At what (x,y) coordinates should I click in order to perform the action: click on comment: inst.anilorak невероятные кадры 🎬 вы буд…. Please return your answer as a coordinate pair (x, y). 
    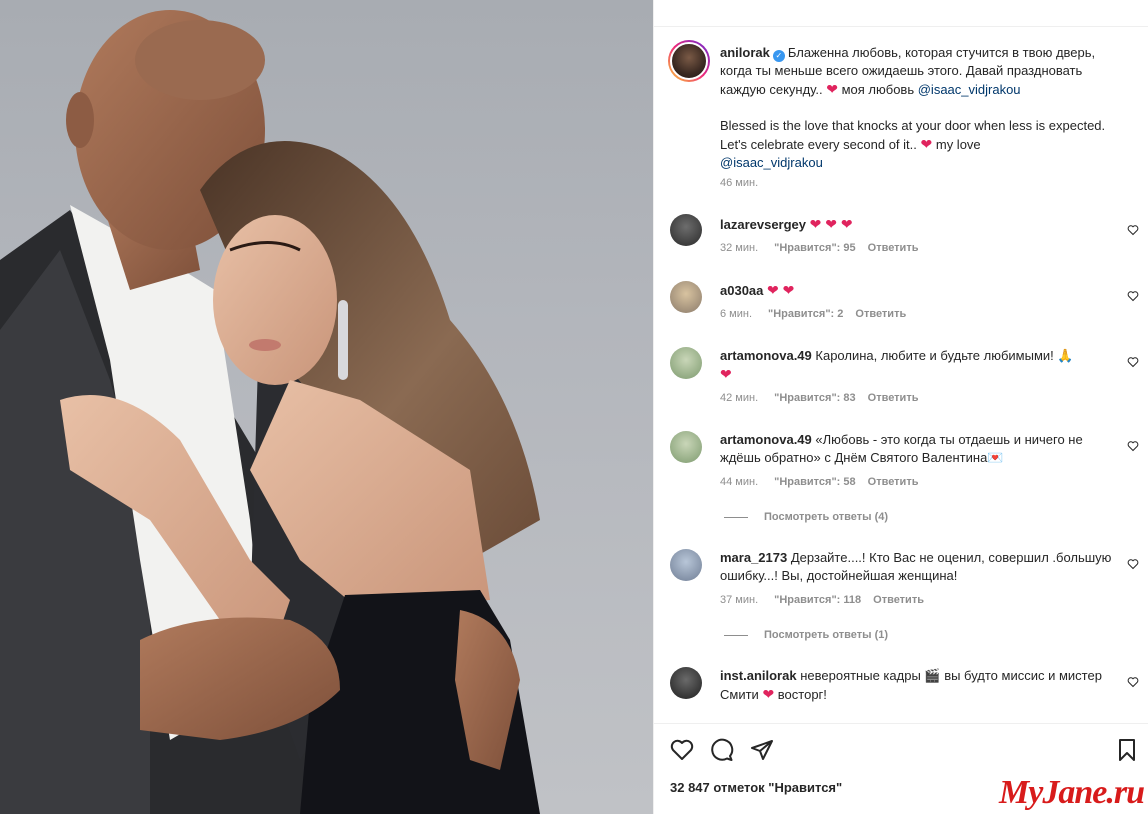
    Looking at the image, I should click on (920, 685).